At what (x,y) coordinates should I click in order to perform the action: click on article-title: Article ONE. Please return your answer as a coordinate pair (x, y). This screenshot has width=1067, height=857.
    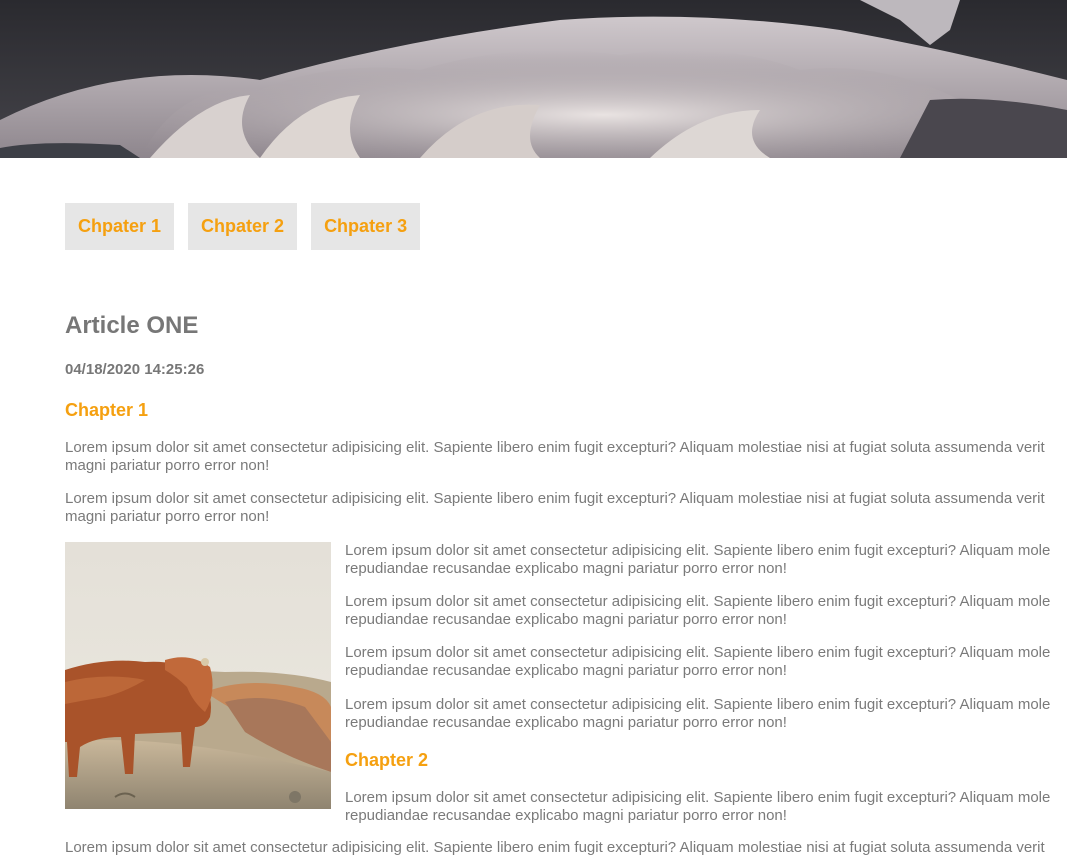
    Looking at the image, I should click on (132, 325).